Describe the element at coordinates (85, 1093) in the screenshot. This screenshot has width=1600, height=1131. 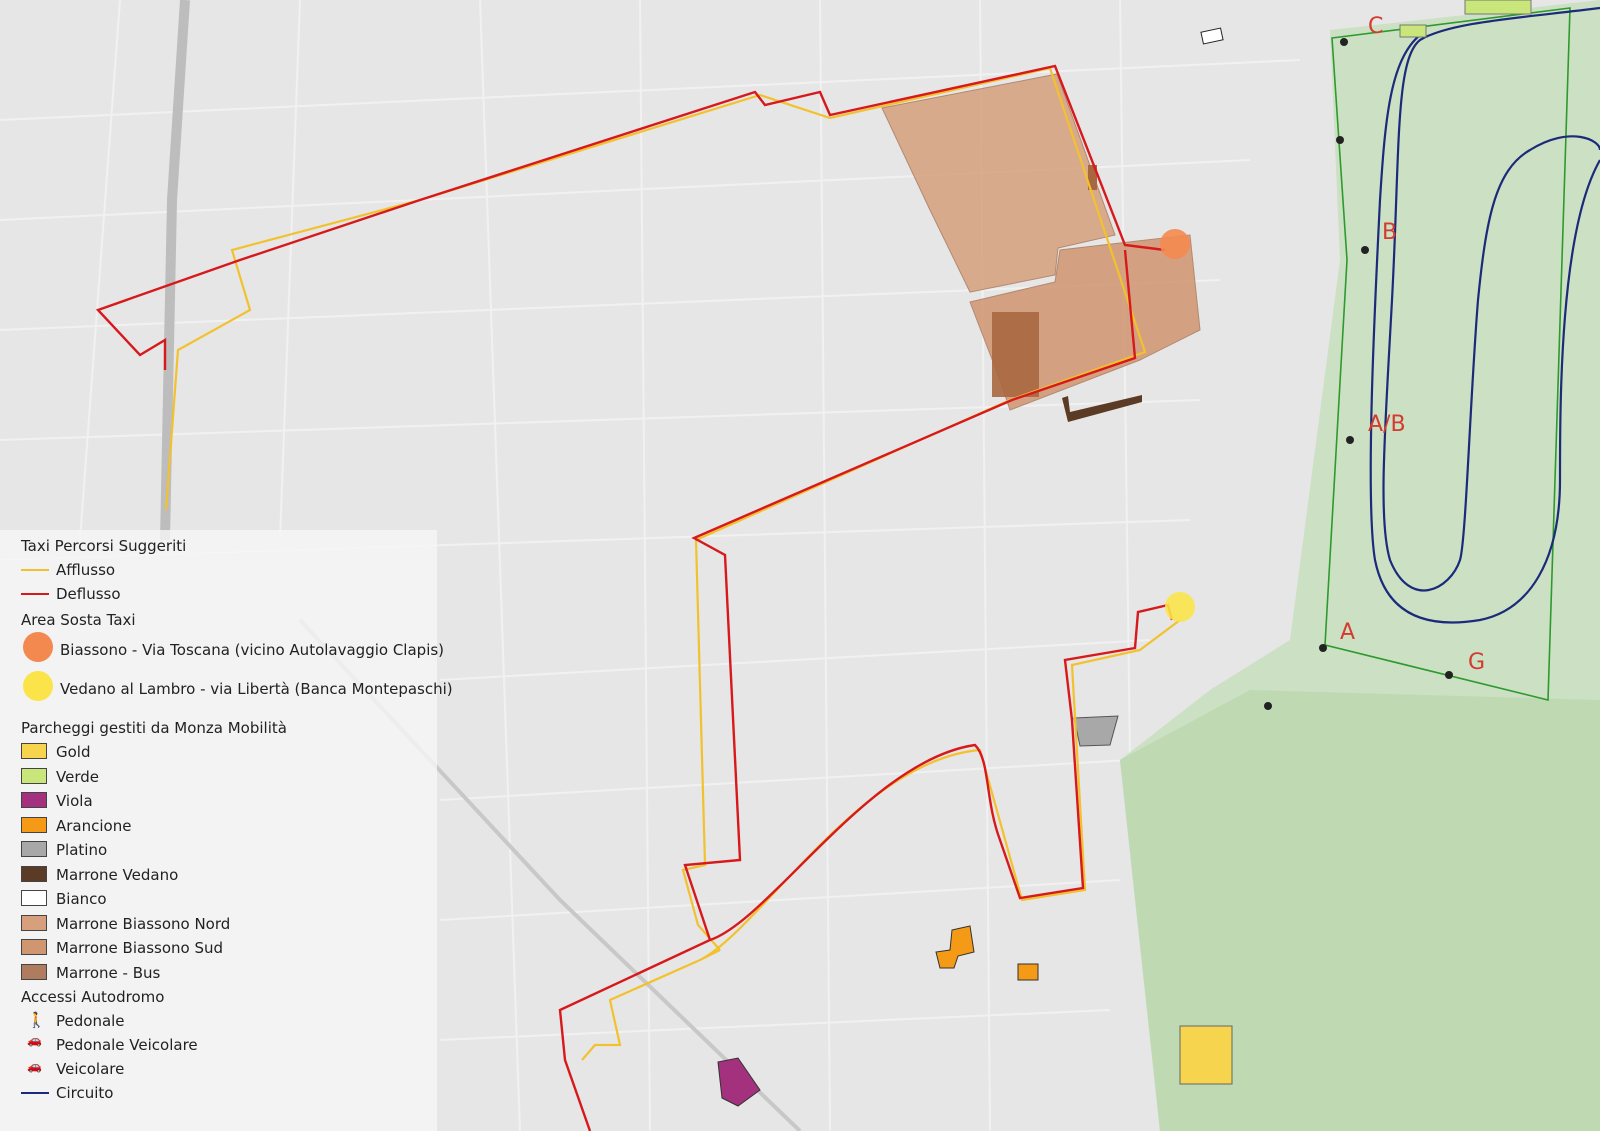
I see `legend-label: Circuito` at that location.